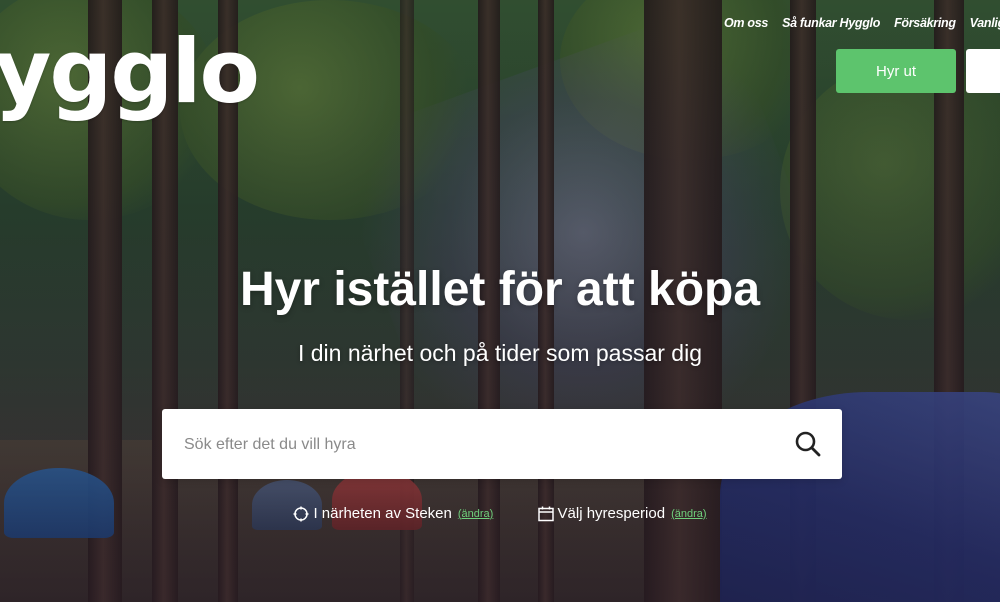  What do you see at coordinates (357, 513) in the screenshot?
I see `location-prefix: I närheten av` at bounding box center [357, 513].